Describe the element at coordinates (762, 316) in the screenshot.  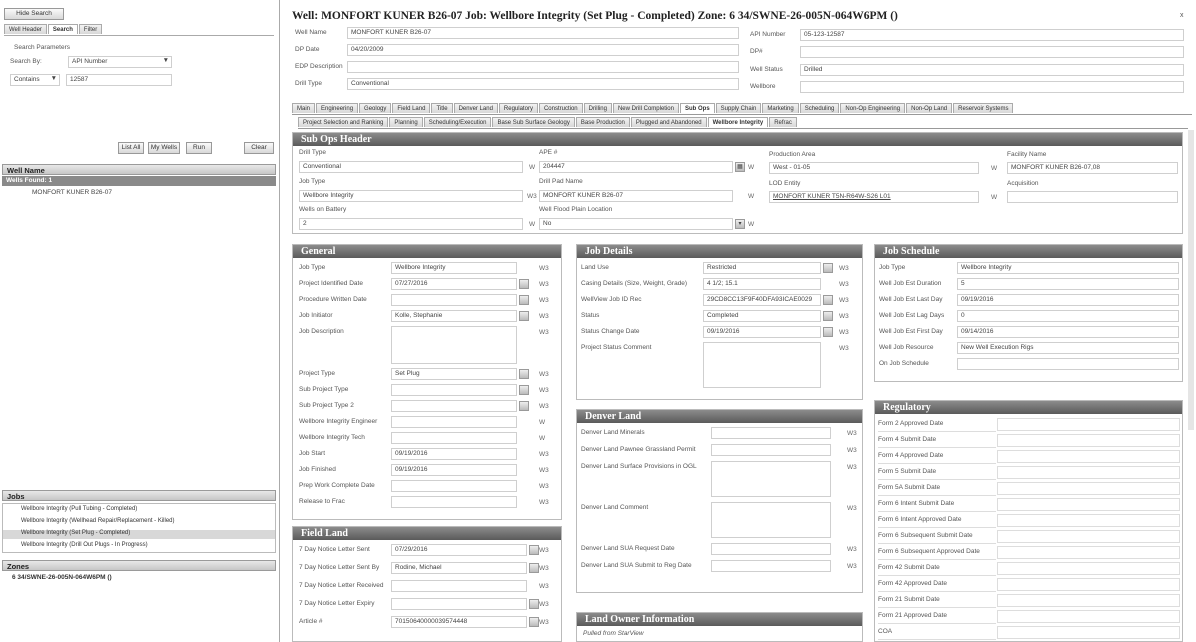
I see `status-field: Completed` at that location.